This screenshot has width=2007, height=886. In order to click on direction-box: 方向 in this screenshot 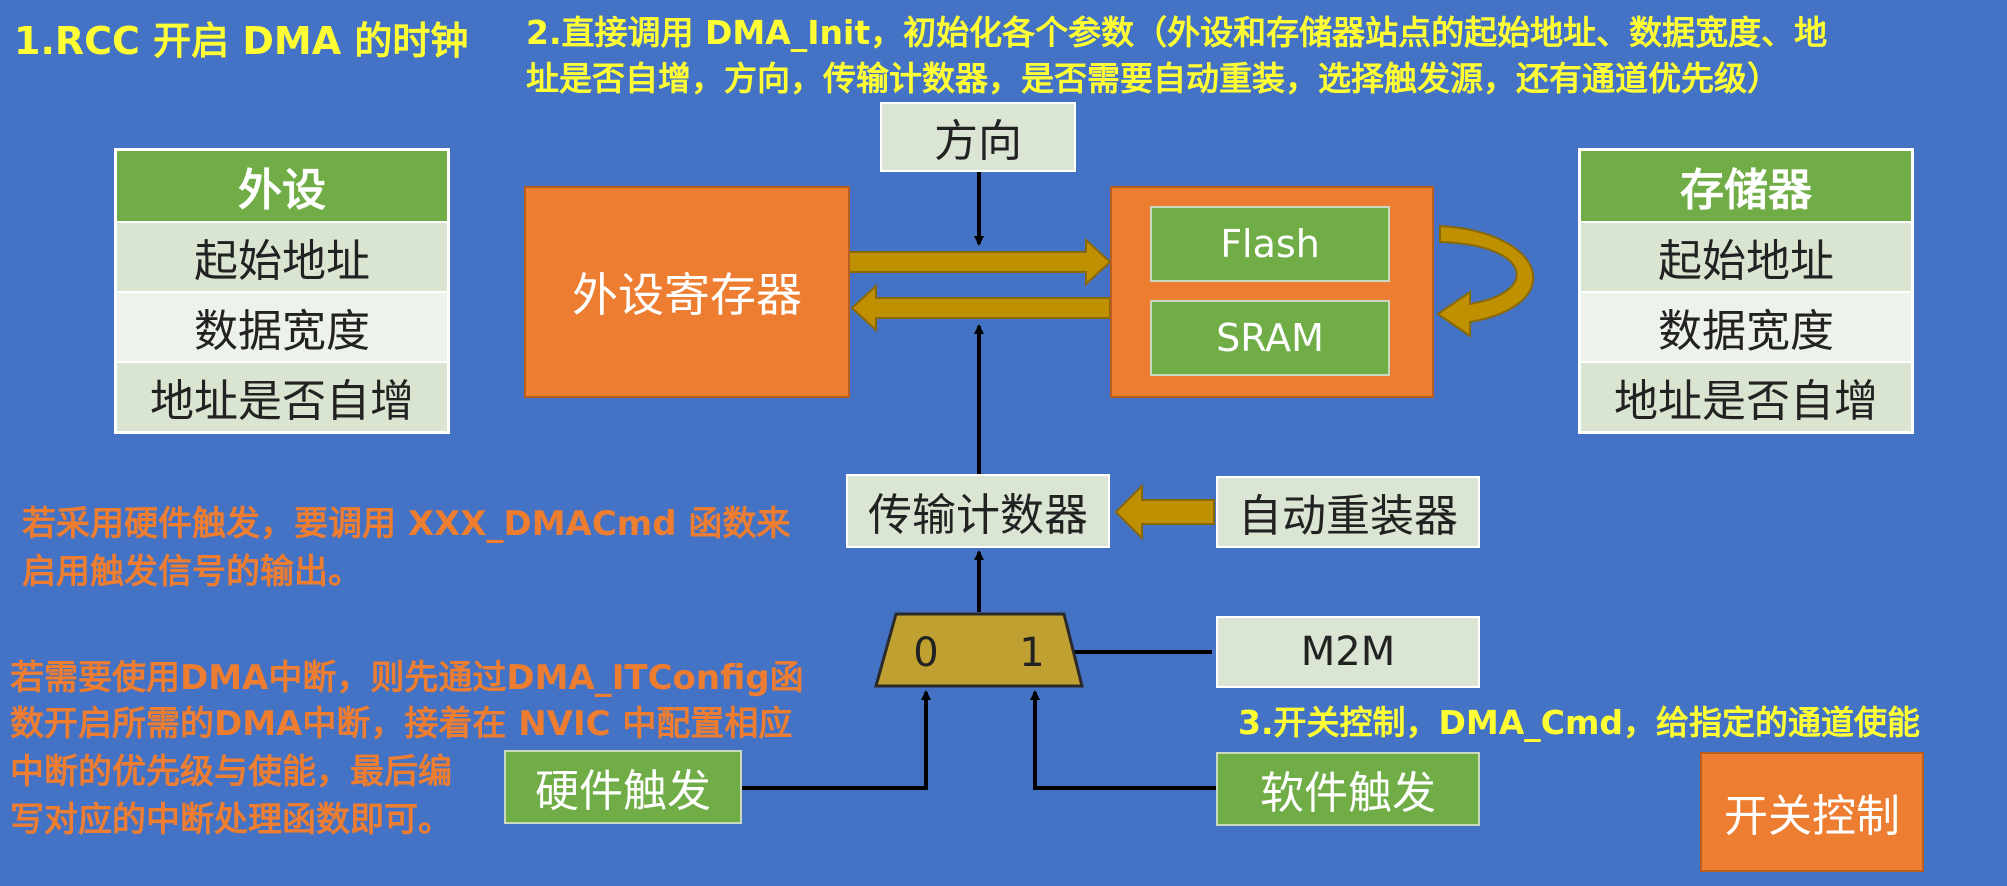, I will do `click(978, 137)`.